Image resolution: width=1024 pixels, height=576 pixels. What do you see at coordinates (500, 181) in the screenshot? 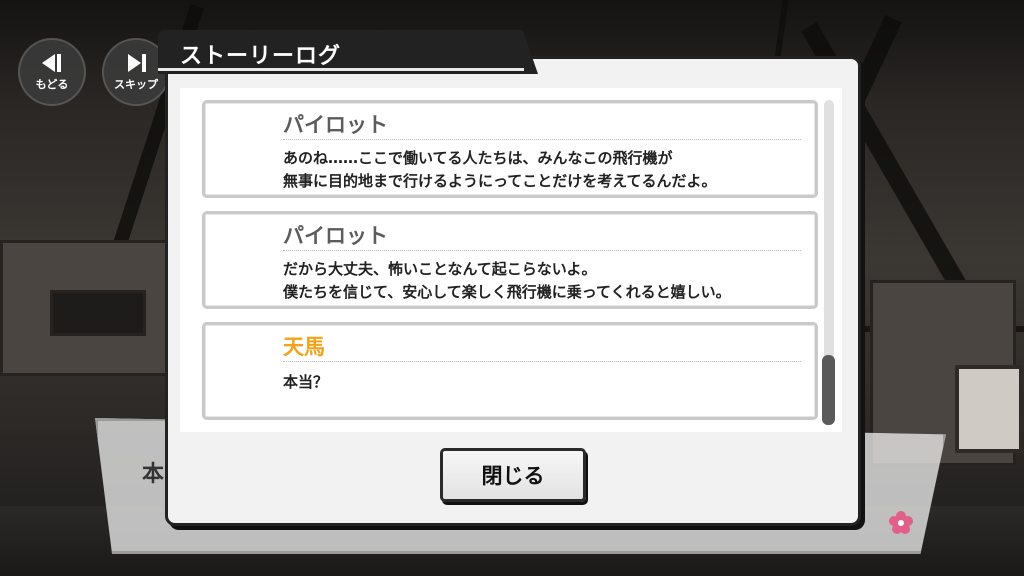
I see `dialogue-line: 無事に目的地まで行けるようにってことだけを考えてるんだよ。` at bounding box center [500, 181].